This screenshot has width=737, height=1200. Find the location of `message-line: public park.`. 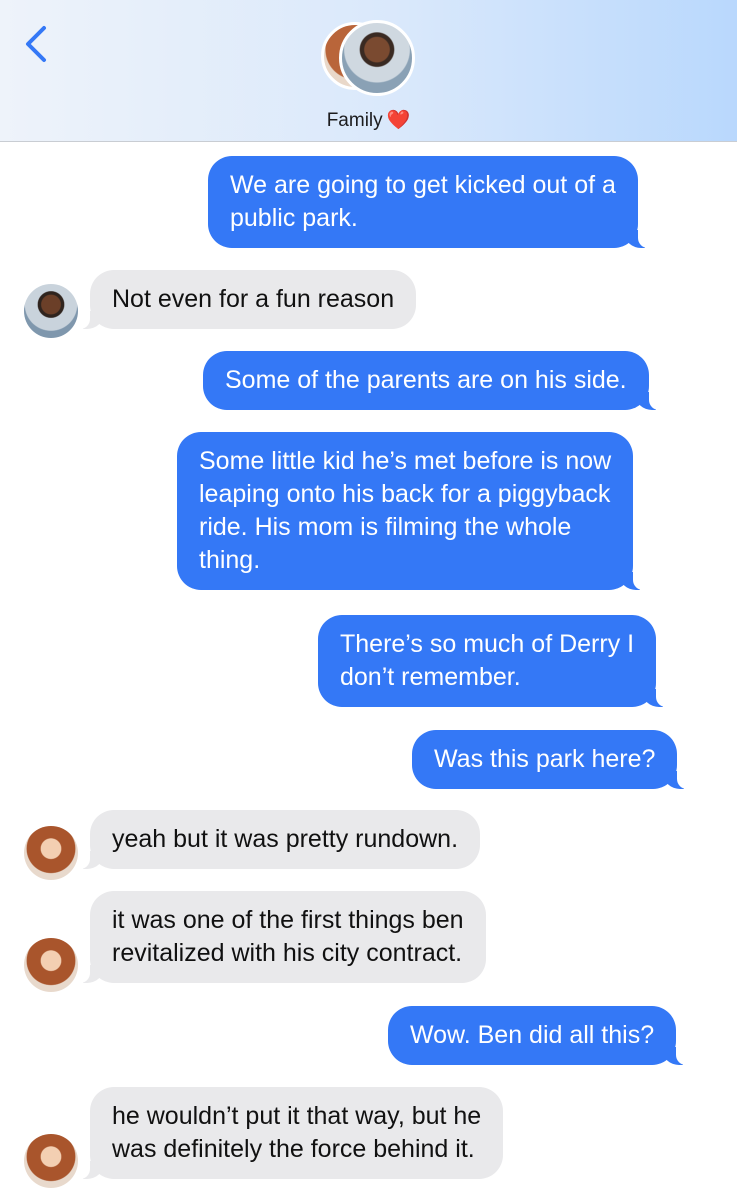

message-line: public park. is located at coordinates (294, 218).